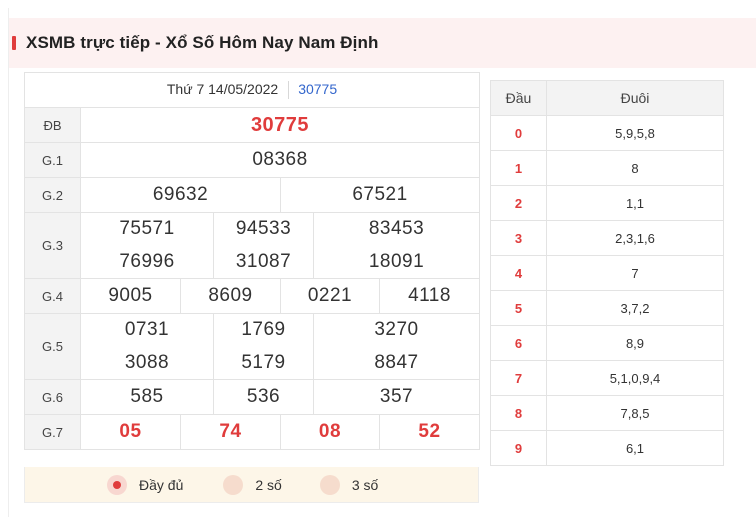 This screenshot has height=517, width=756. I want to click on prize-label-db: ĐB, so click(52, 125).